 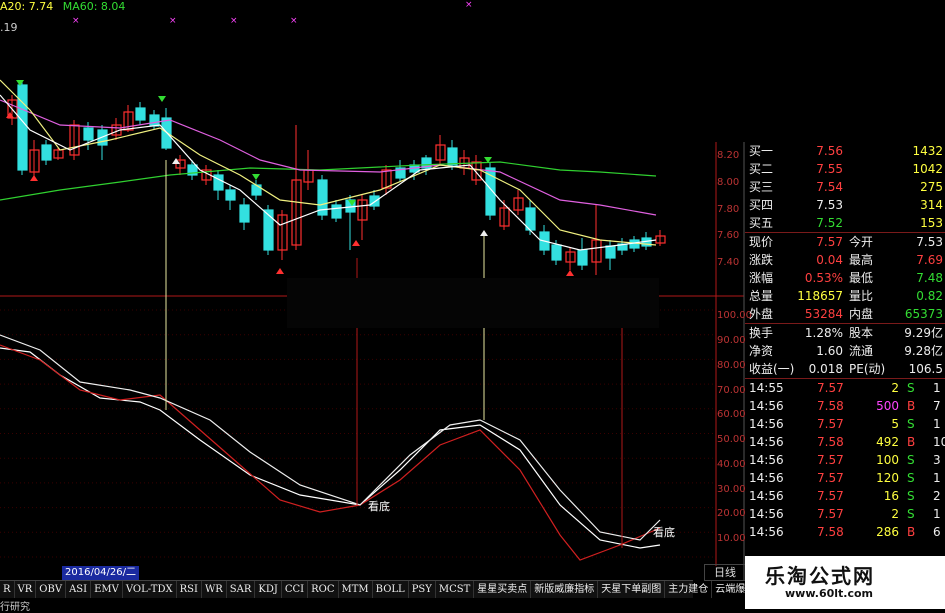 I want to click on stat-label: 外盘, so click(x=761, y=314).